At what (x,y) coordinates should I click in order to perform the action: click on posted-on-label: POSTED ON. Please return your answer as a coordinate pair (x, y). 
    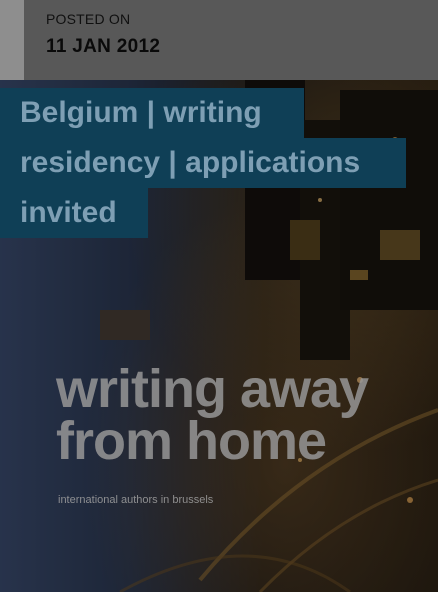
    Looking at the image, I should click on (88, 19).